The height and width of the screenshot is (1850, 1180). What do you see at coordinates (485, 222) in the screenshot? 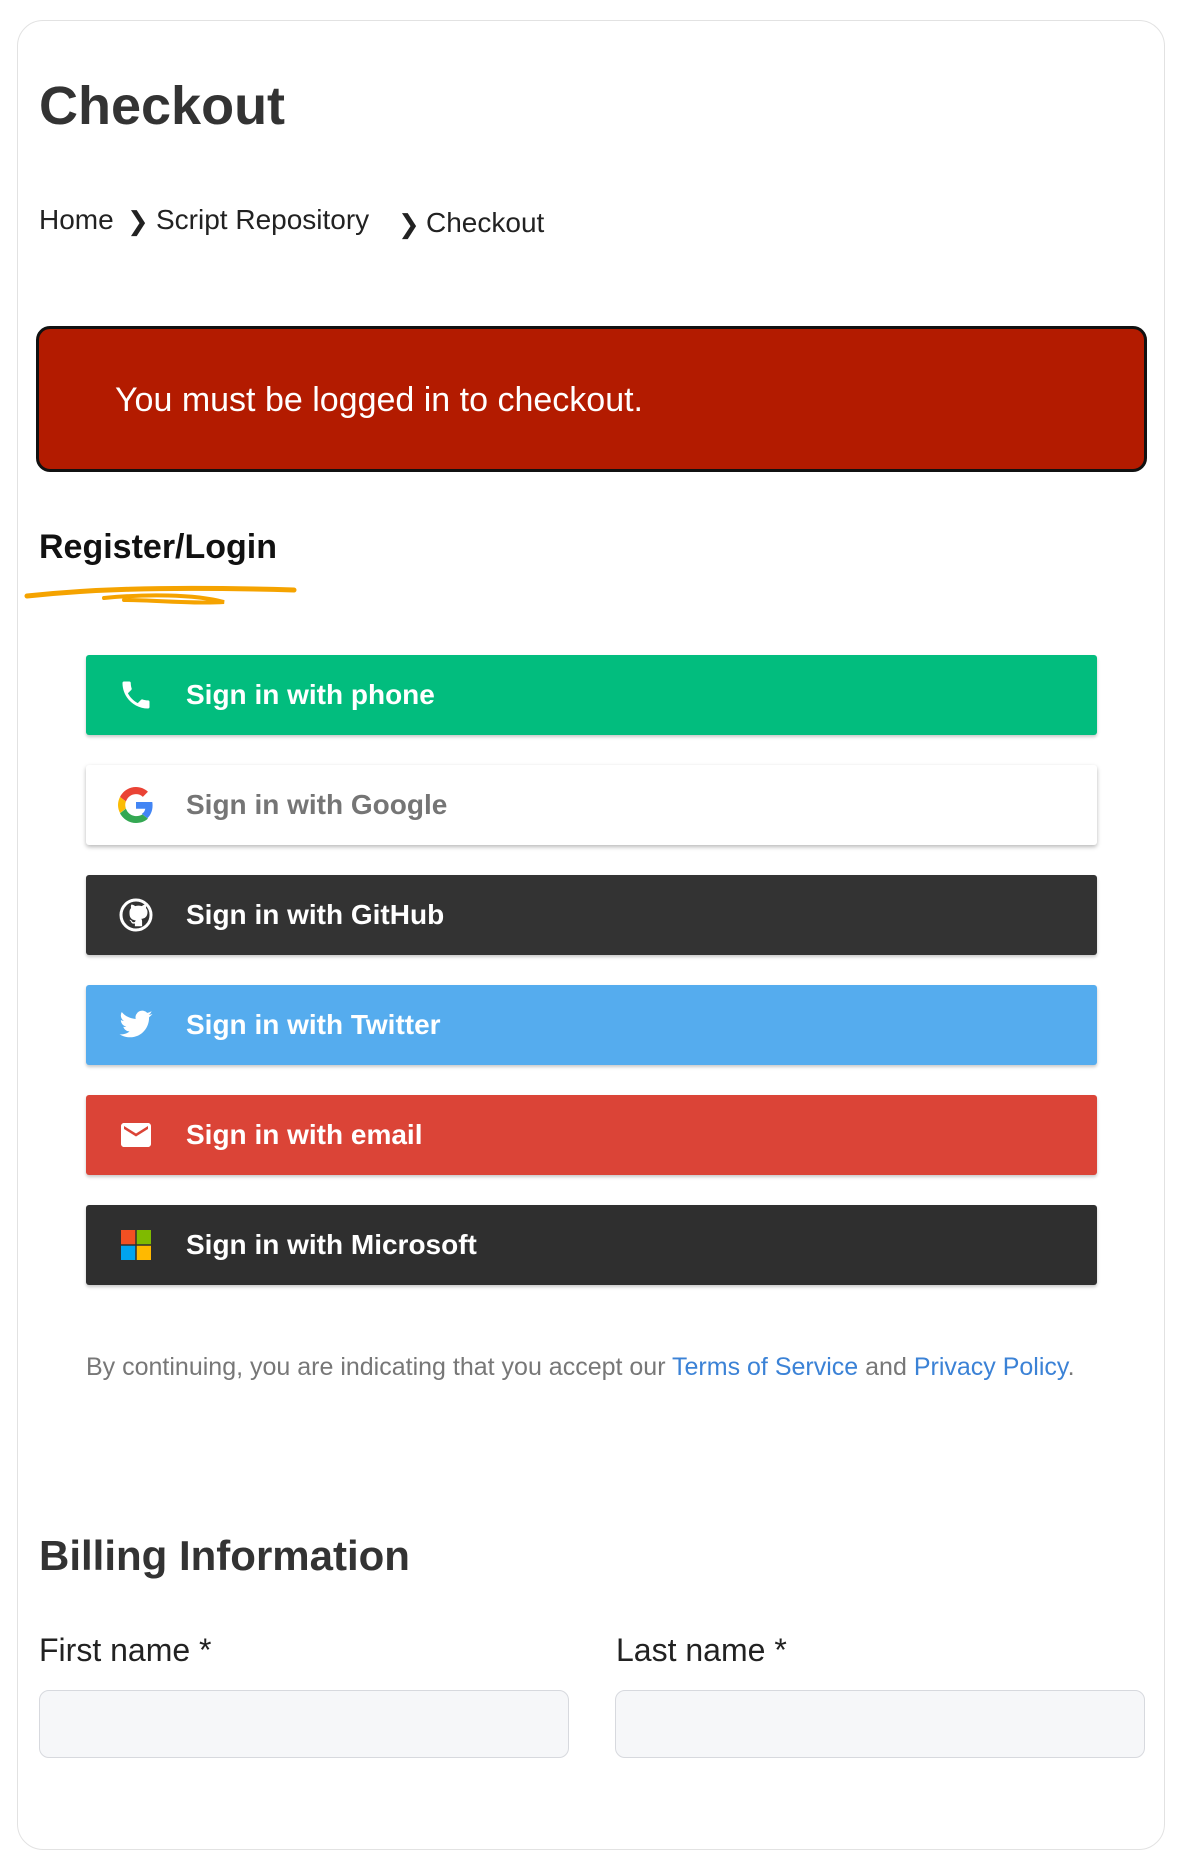
I see `breadcrumb-current: Checkout` at bounding box center [485, 222].